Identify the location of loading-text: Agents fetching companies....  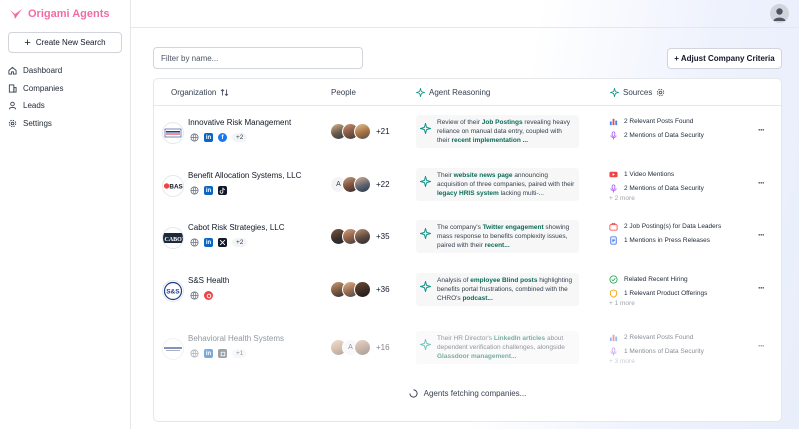
(475, 393).